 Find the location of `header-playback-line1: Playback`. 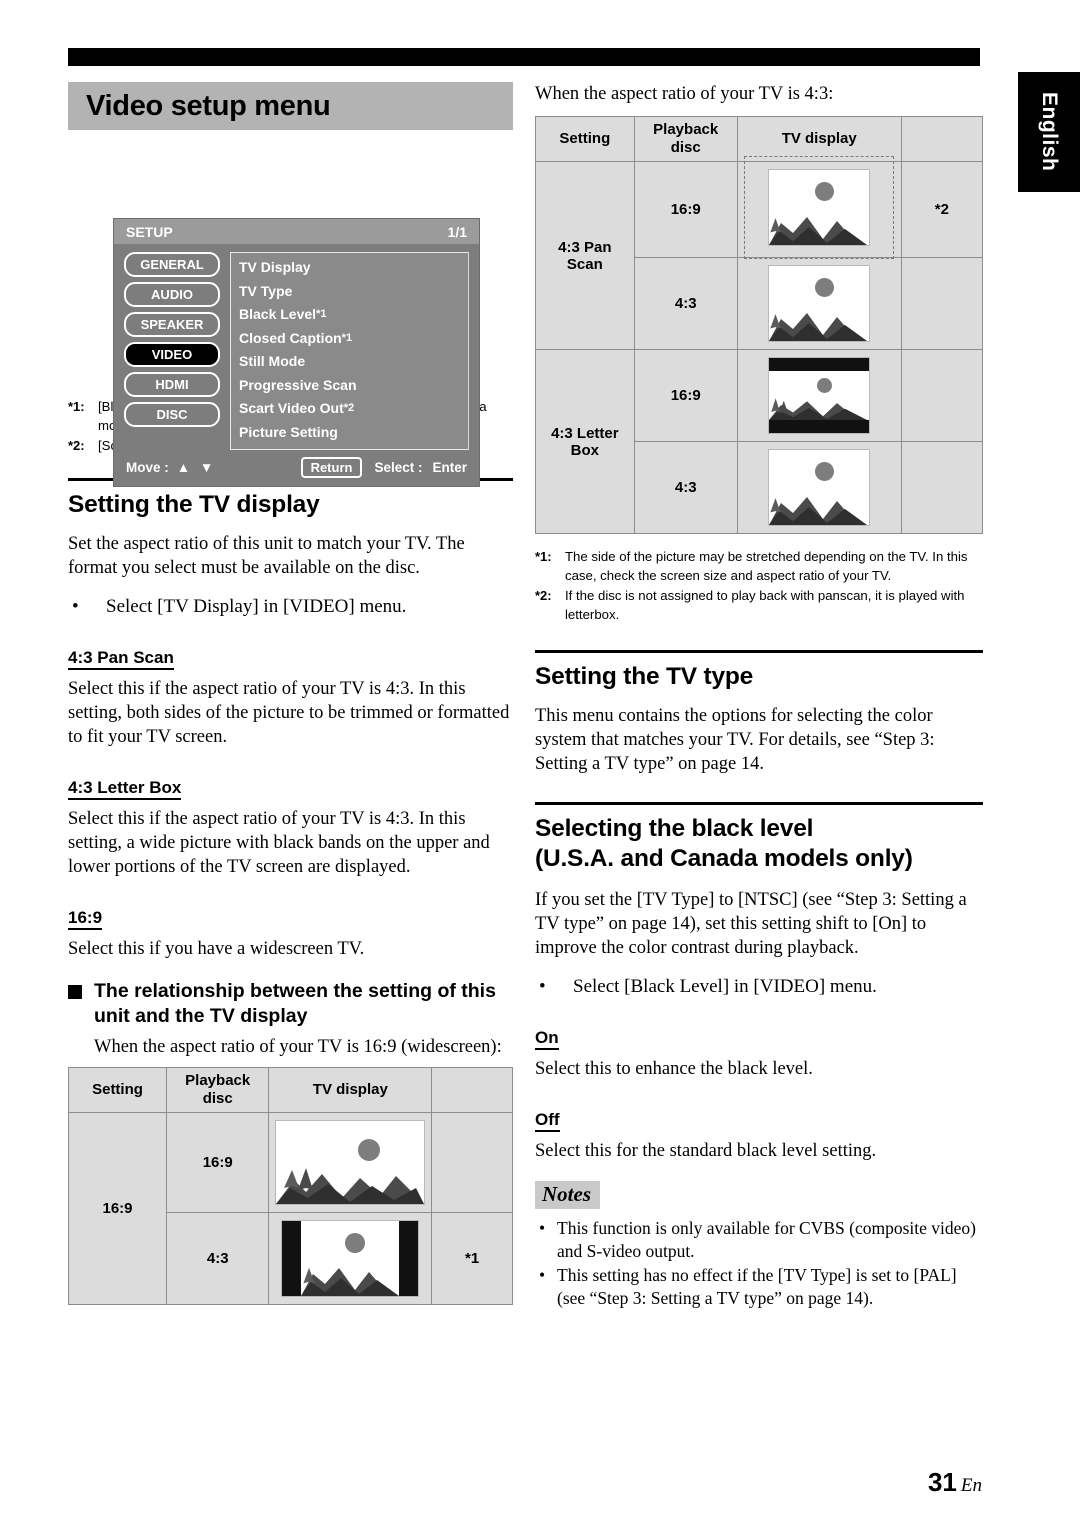

header-playback-line1: Playback is located at coordinates (686, 129).